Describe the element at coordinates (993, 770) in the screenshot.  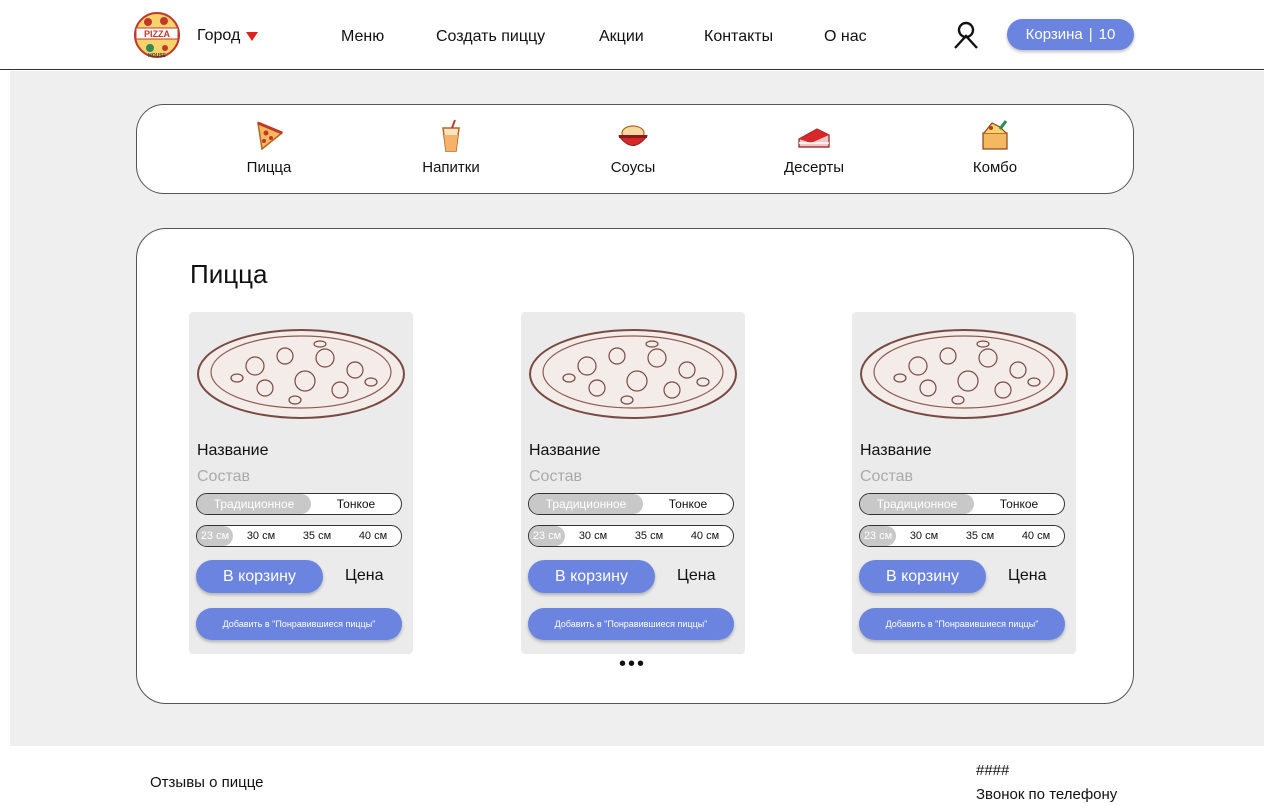
I see `phone-number: ####` at that location.